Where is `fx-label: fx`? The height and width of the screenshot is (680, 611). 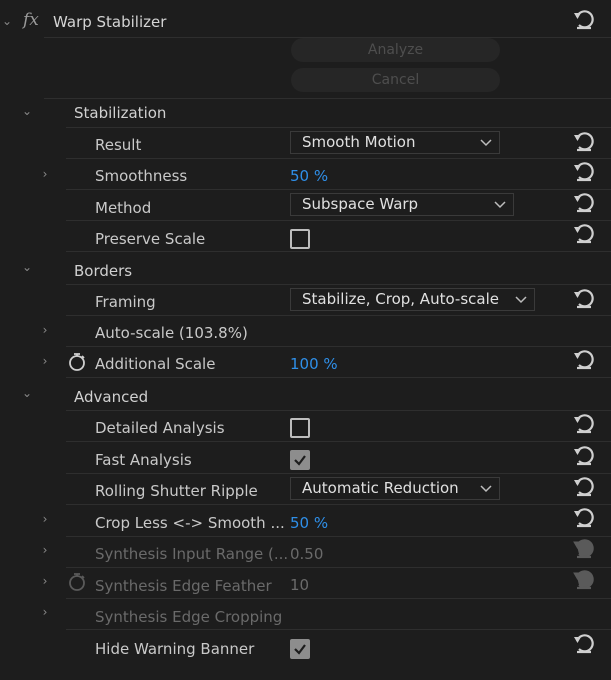 fx-label: fx is located at coordinates (31, 20).